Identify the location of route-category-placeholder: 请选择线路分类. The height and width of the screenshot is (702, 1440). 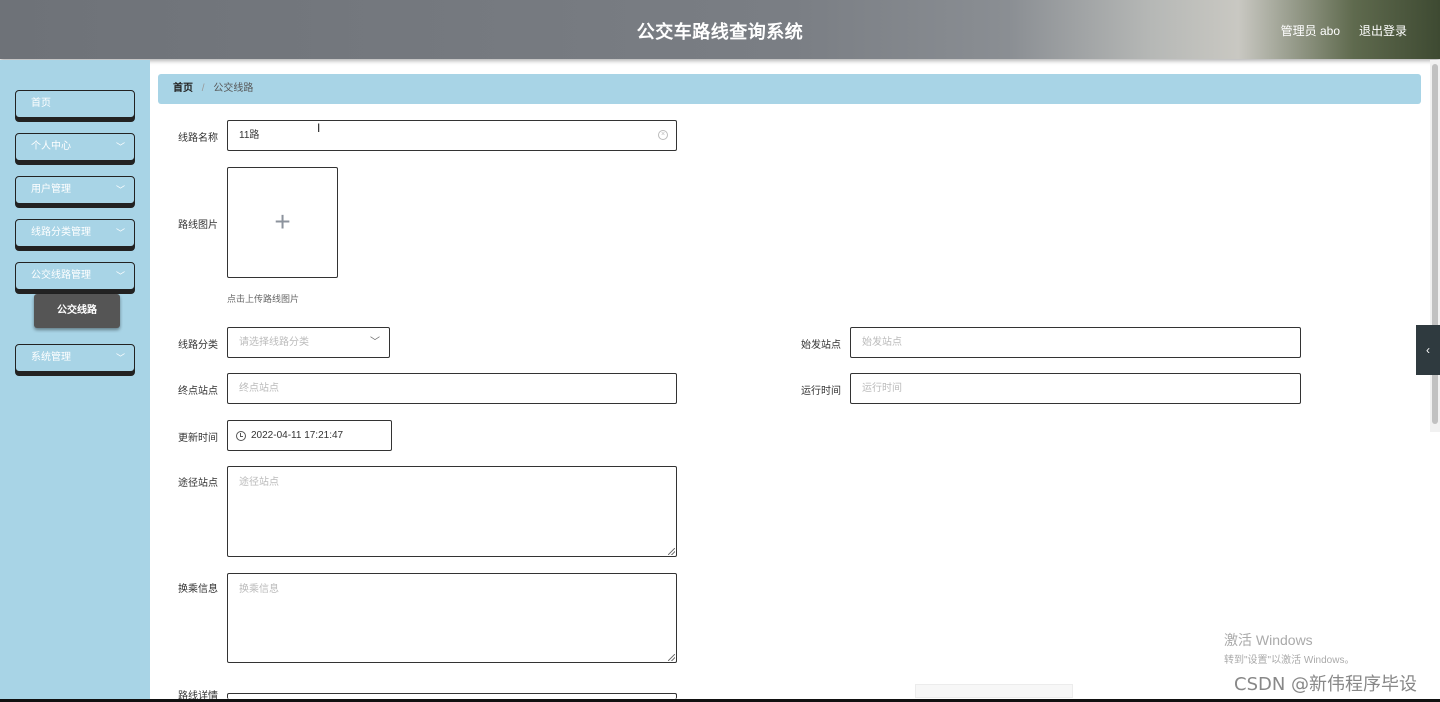
(274, 342).